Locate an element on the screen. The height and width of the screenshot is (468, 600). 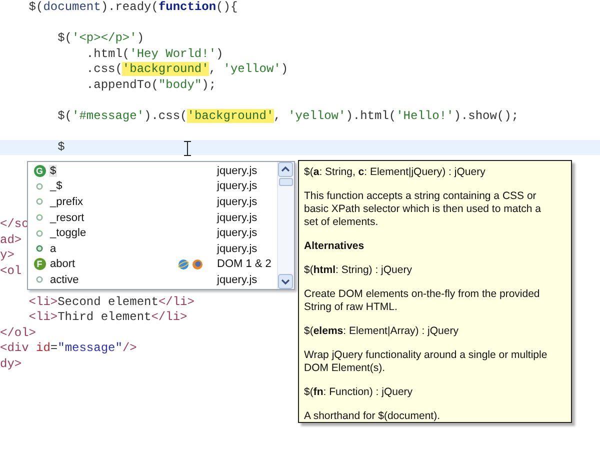
item-name: active is located at coordinates (64, 280).